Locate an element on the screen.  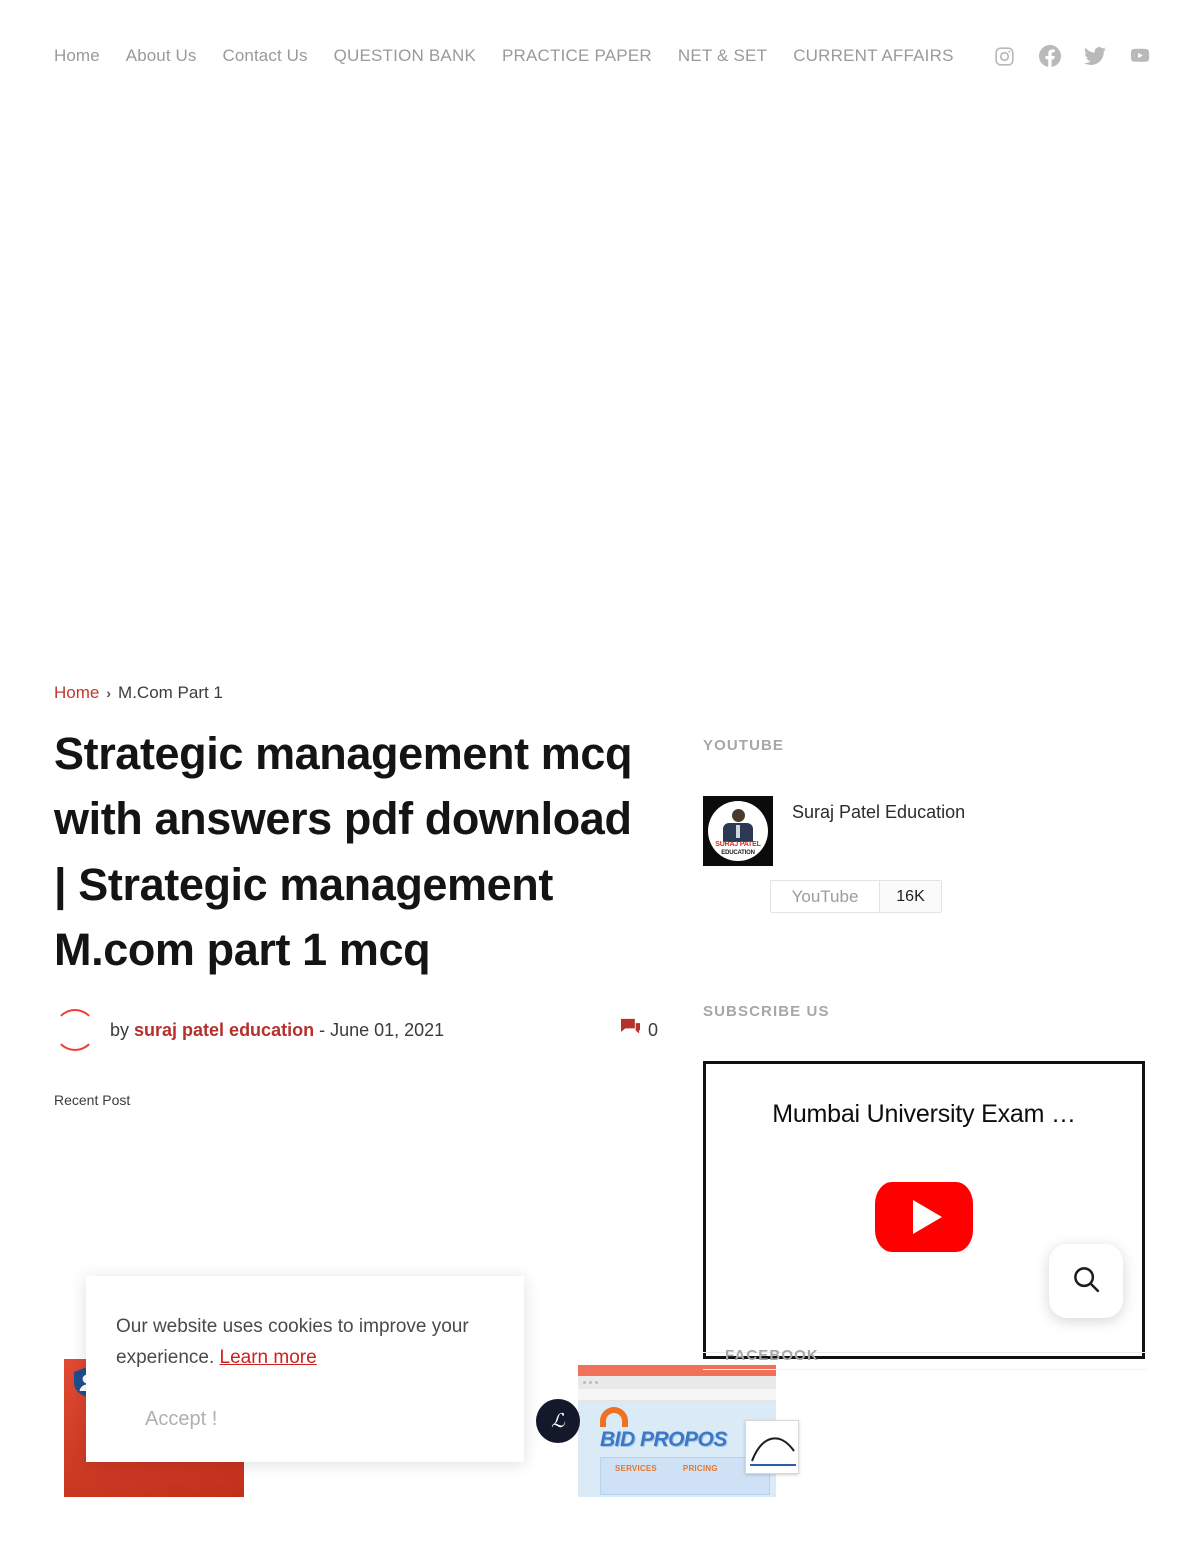
youtube-subscribe-label: YouTube is located at coordinates (825, 896).